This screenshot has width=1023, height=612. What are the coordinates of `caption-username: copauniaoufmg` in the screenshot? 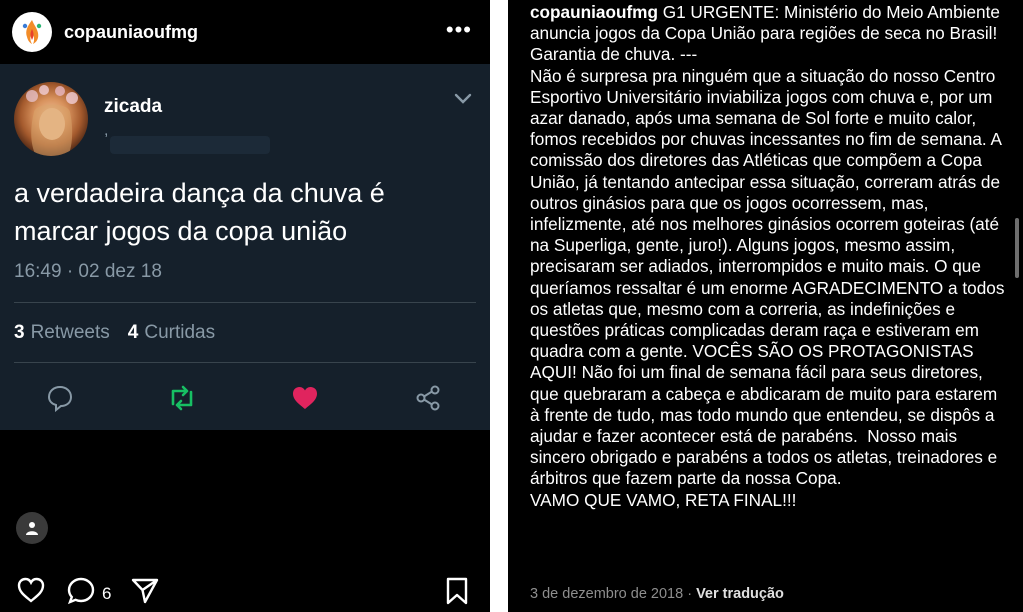 It's located at (594, 12).